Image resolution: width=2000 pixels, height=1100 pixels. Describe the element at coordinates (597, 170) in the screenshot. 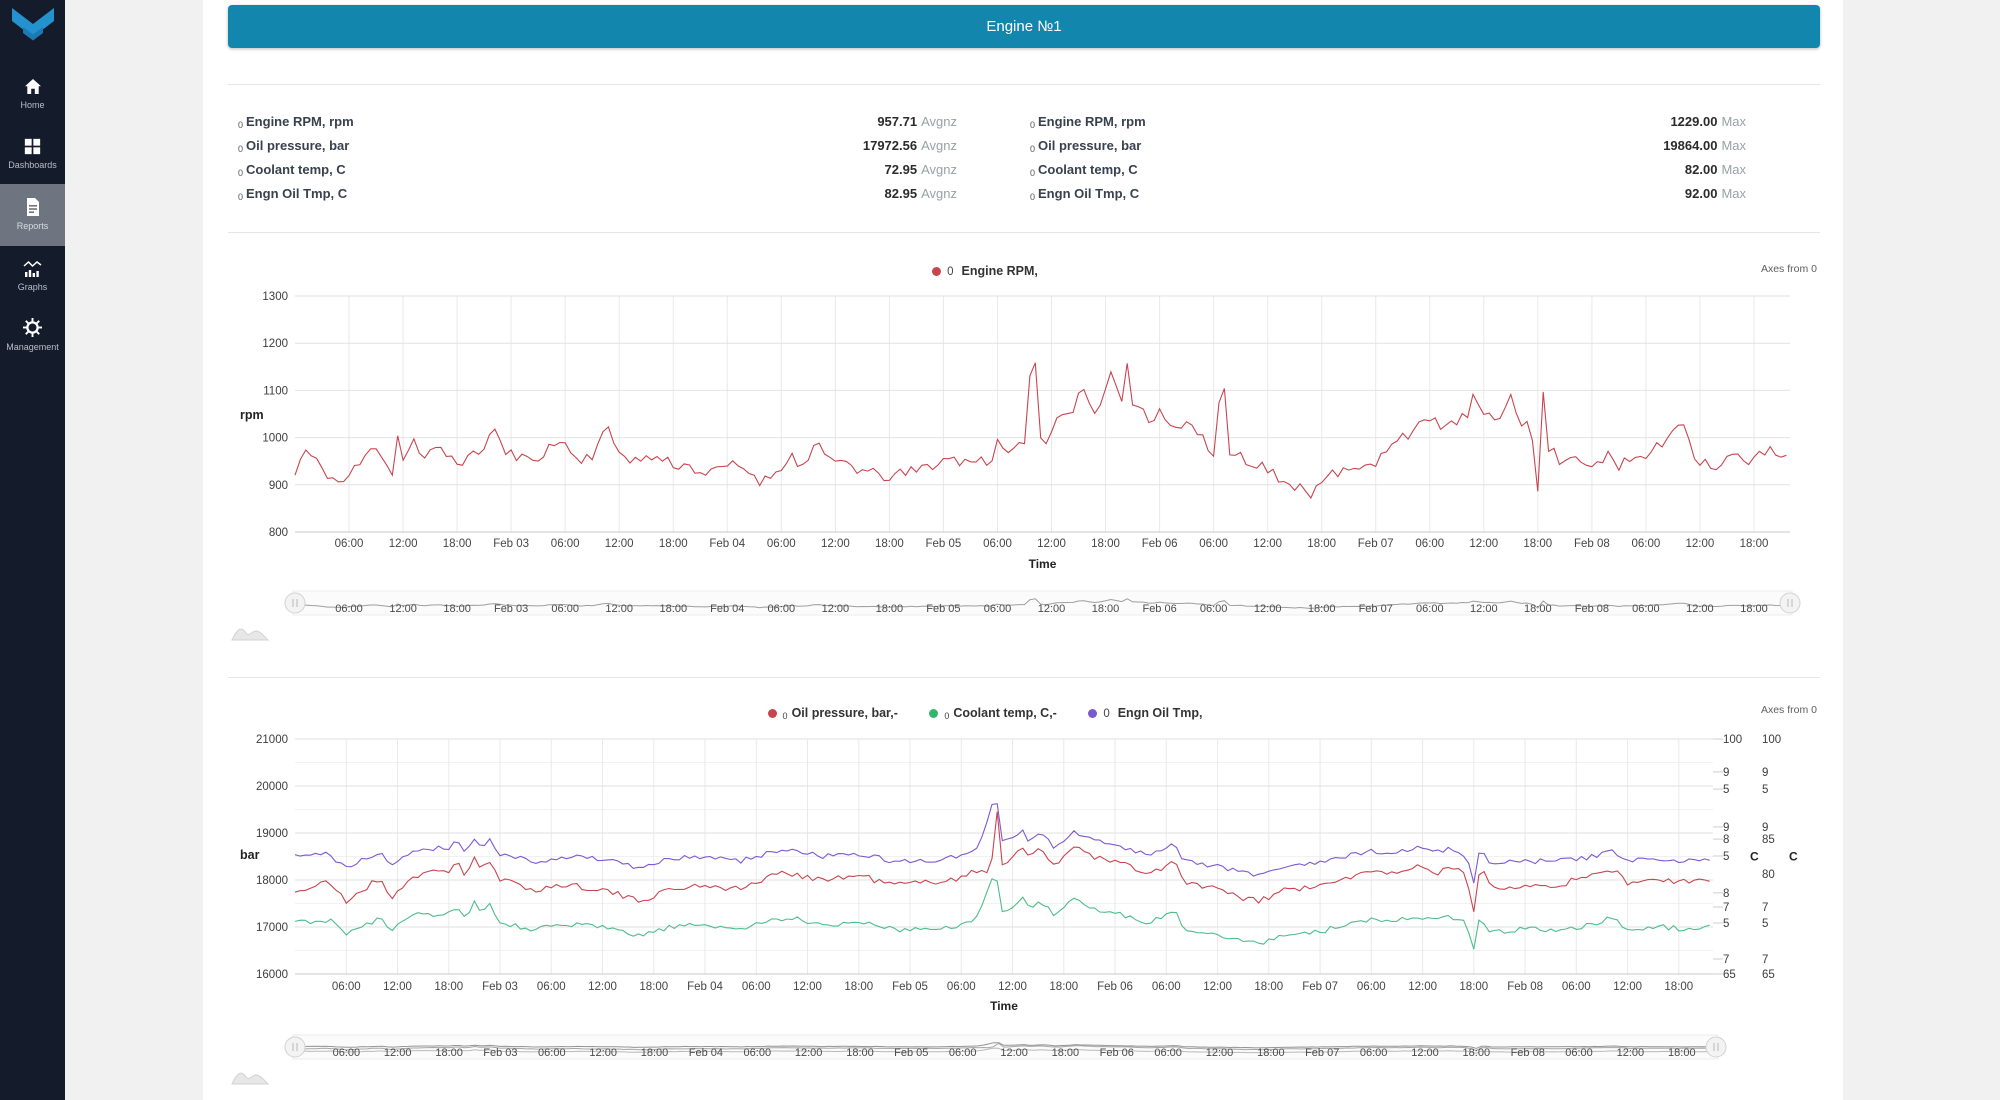

I see `stat-row: 0 Coolant temp, C 72.95 Avgnz` at that location.